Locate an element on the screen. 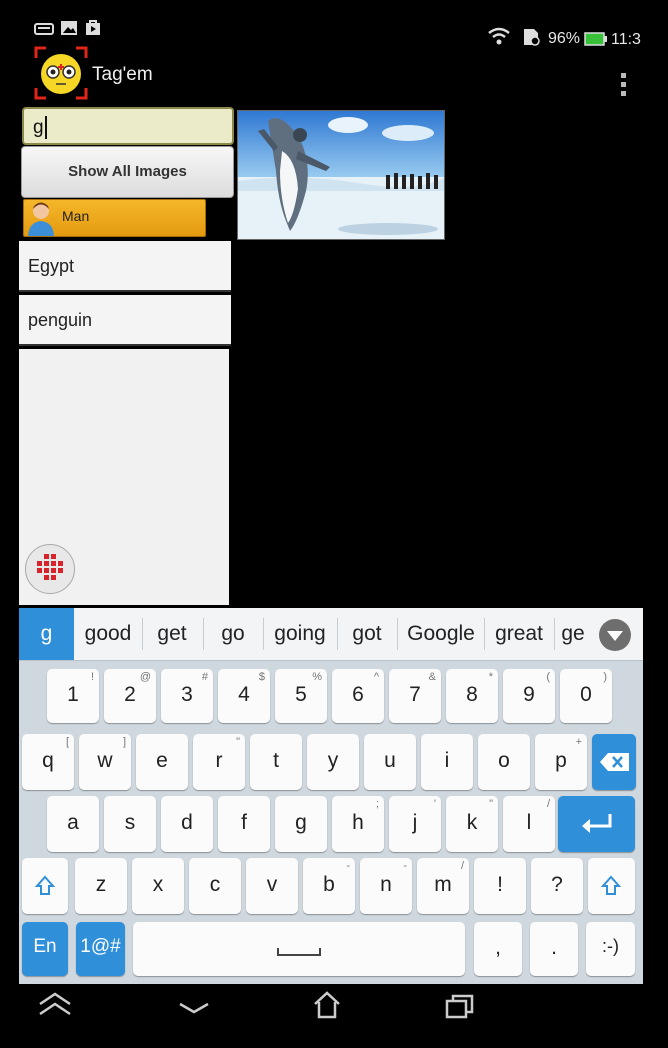  key-label: v is located at coordinates (272, 884).